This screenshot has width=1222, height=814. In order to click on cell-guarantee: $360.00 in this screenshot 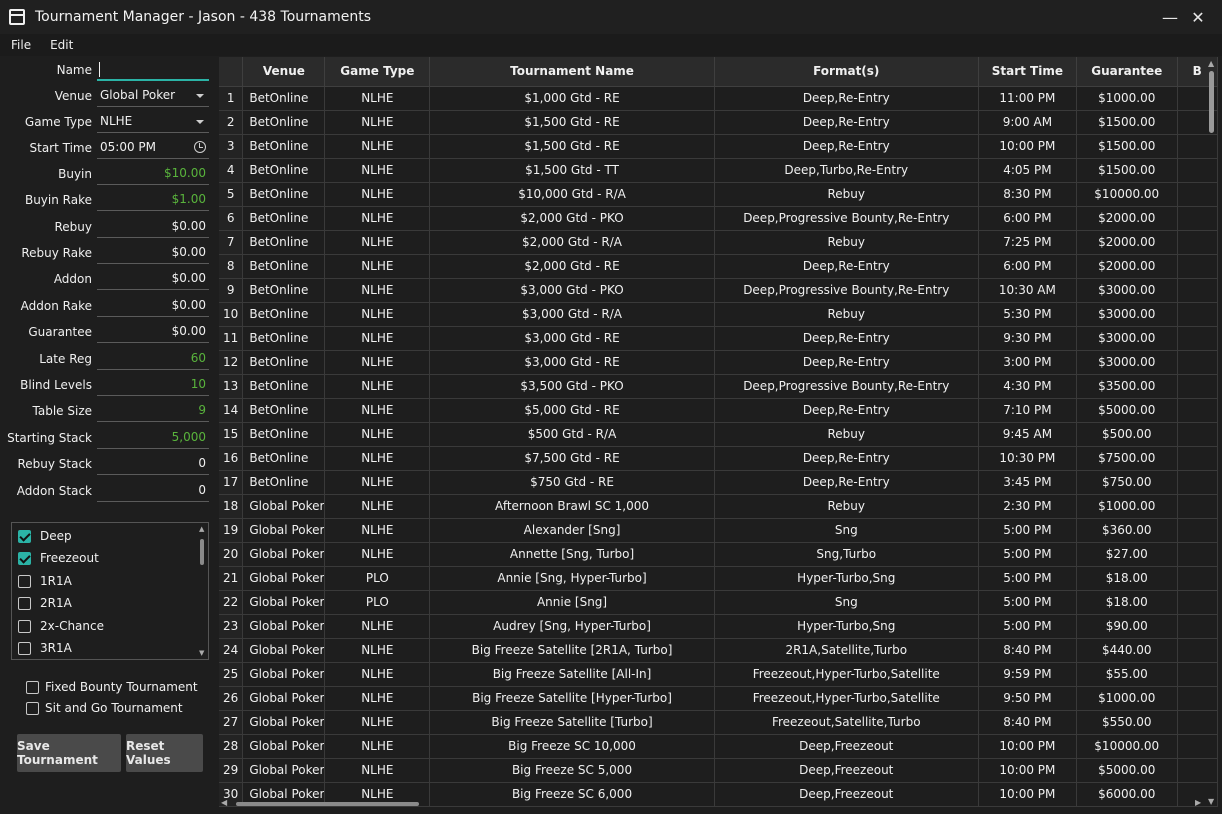, I will do `click(1127, 530)`.